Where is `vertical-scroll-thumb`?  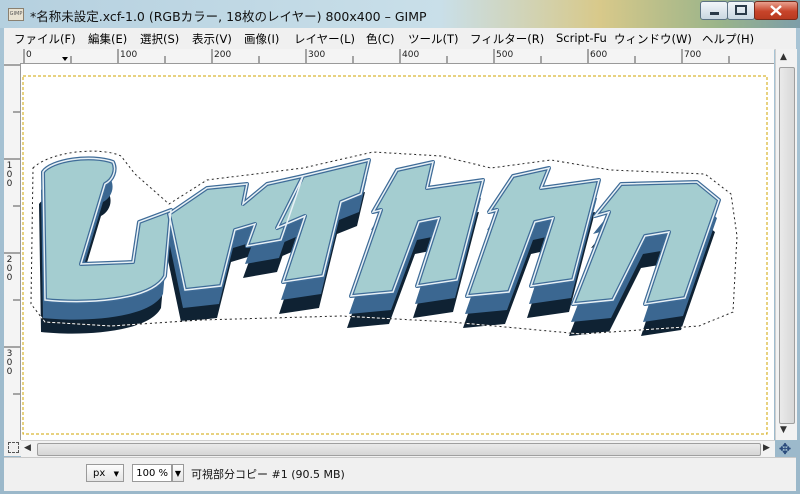 vertical-scroll-thumb is located at coordinates (787, 245).